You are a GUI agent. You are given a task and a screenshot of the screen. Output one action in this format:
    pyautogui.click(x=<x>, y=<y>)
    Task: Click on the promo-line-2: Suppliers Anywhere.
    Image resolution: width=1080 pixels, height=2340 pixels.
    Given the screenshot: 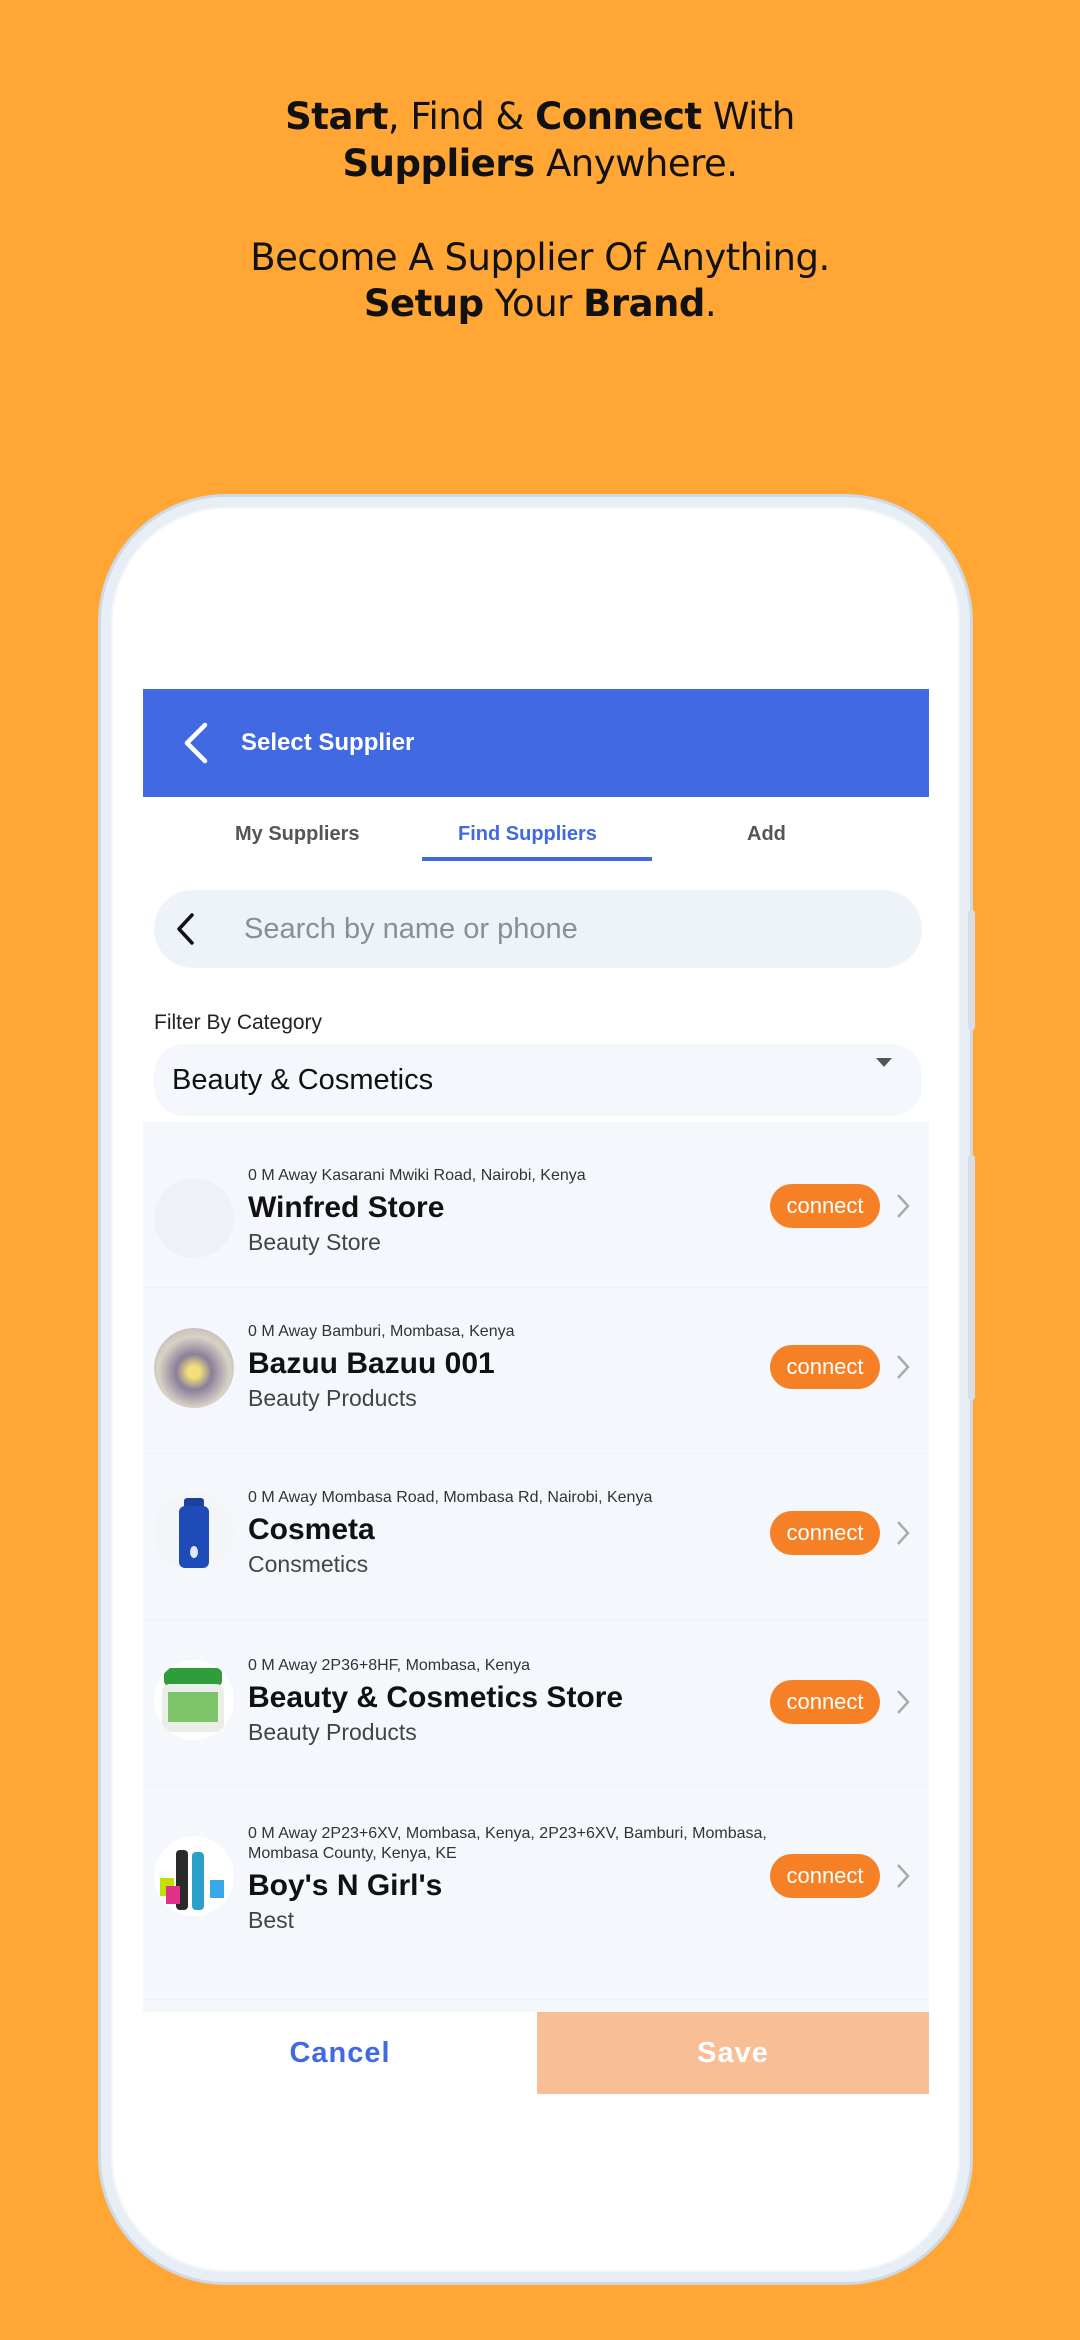 What is the action you would take?
    pyautogui.click(x=540, y=163)
    